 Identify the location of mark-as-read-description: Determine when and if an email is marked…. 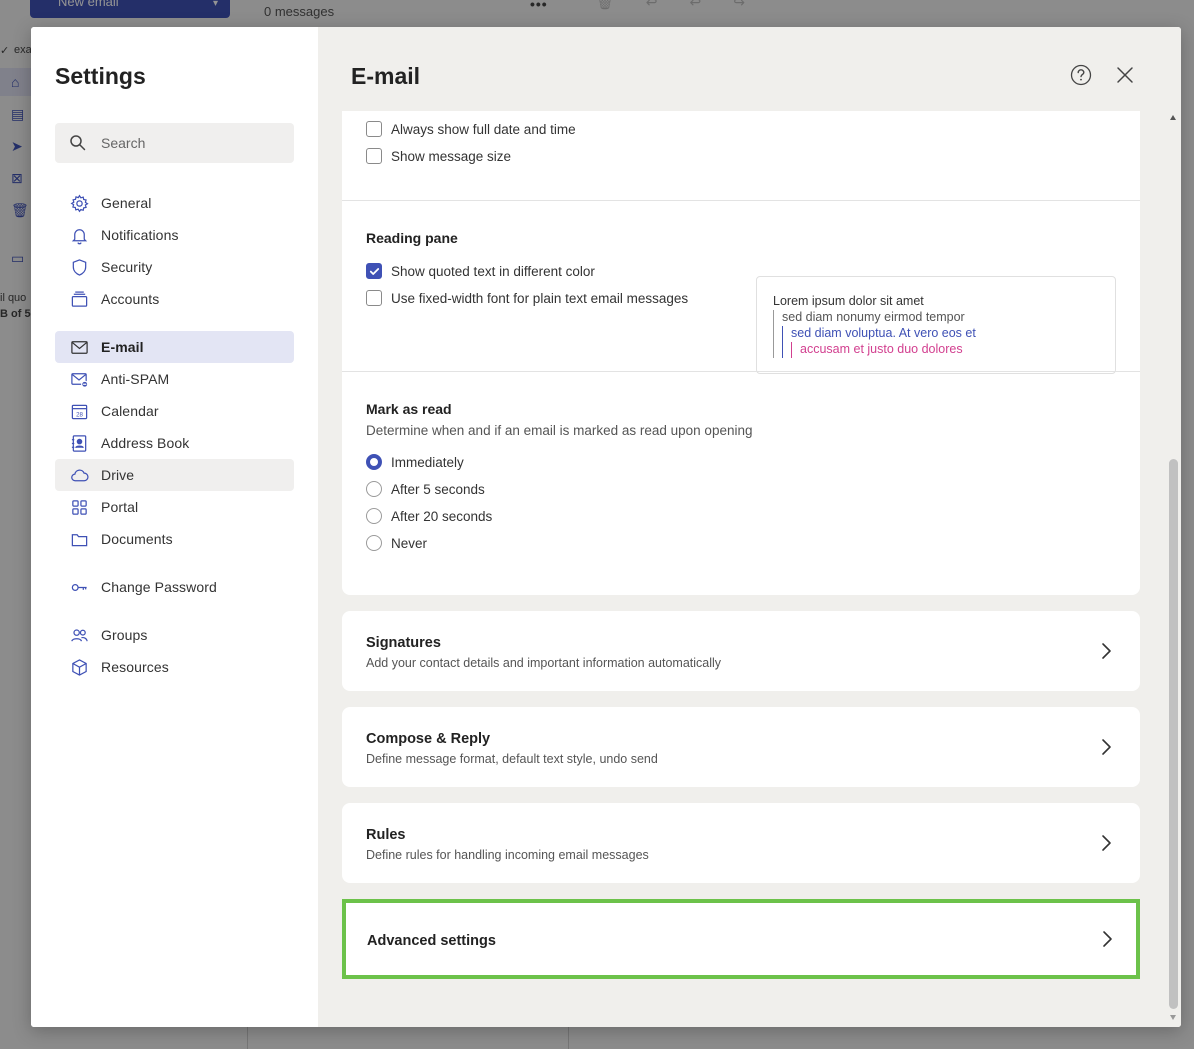
(559, 430).